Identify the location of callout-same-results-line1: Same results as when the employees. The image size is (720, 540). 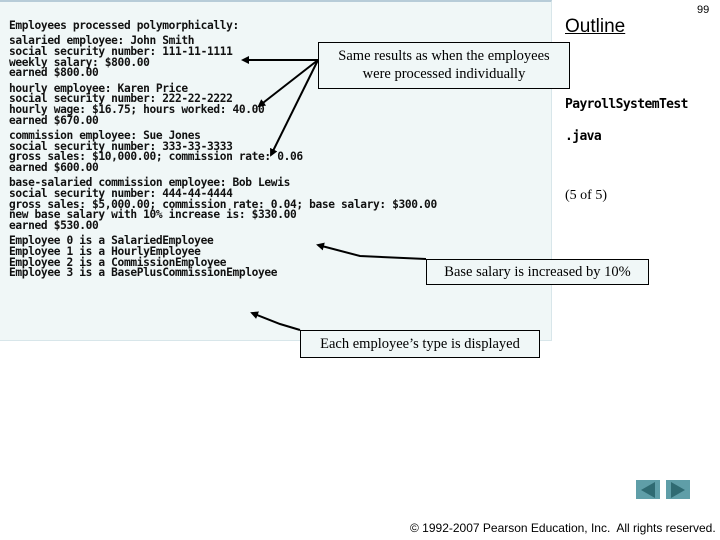
(444, 56).